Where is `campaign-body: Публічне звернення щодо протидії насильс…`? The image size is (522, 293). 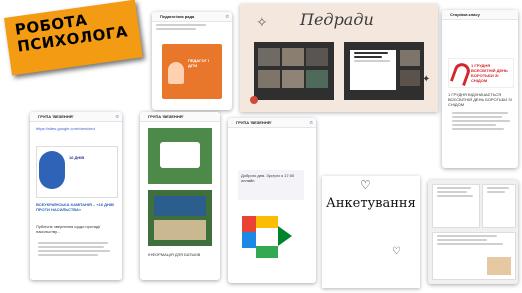
campaign-body: Публічне звернення щодо протидії насильс… is located at coordinates (68, 229).